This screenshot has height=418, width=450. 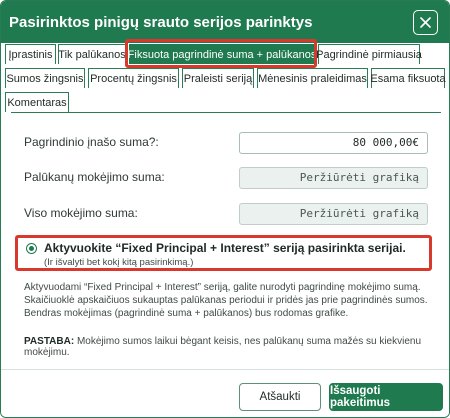 I want to click on activate-series-radio, so click(x=31, y=248).